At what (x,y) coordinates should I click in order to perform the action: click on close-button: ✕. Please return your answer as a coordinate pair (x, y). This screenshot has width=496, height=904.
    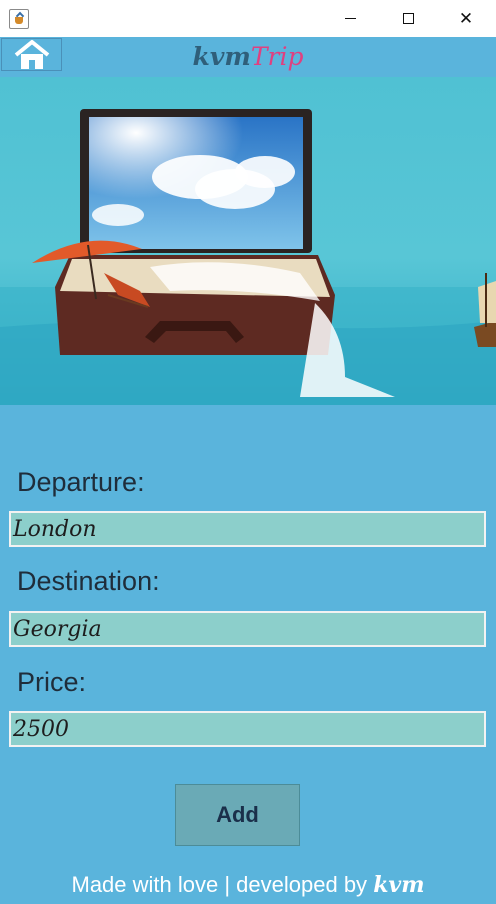
    Looking at the image, I should click on (466, 18).